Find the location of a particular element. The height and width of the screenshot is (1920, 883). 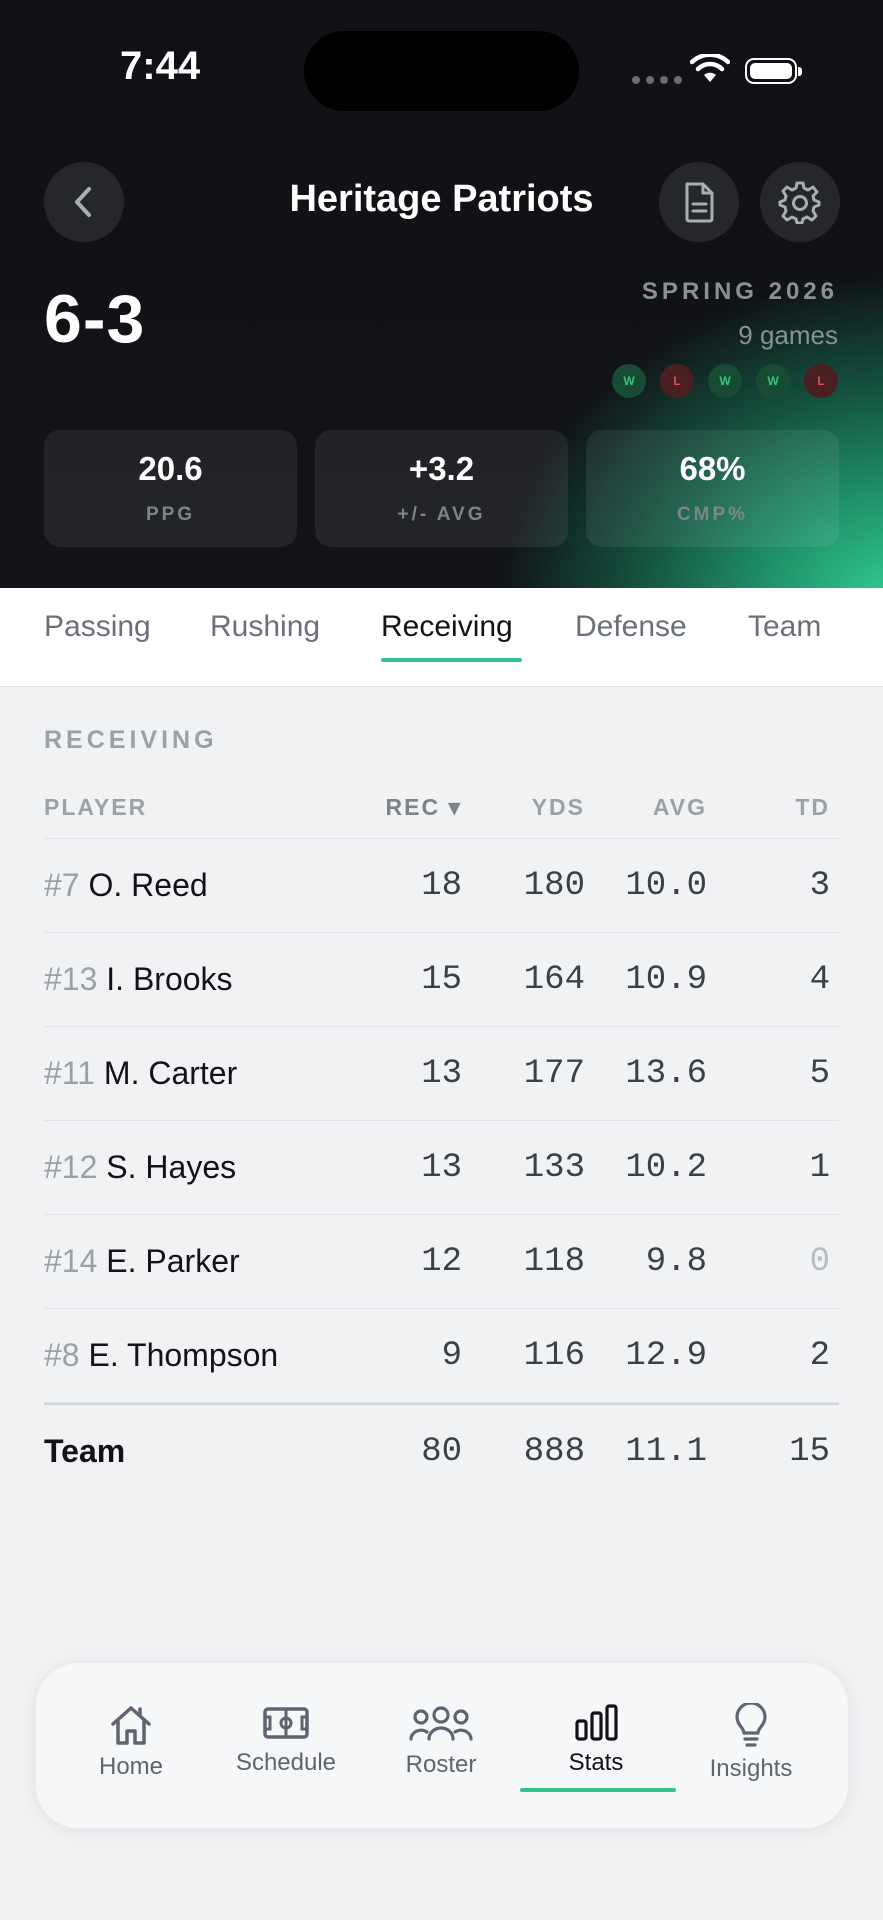

plus-minus-card: +3.2 +/- AVG is located at coordinates (441, 488).